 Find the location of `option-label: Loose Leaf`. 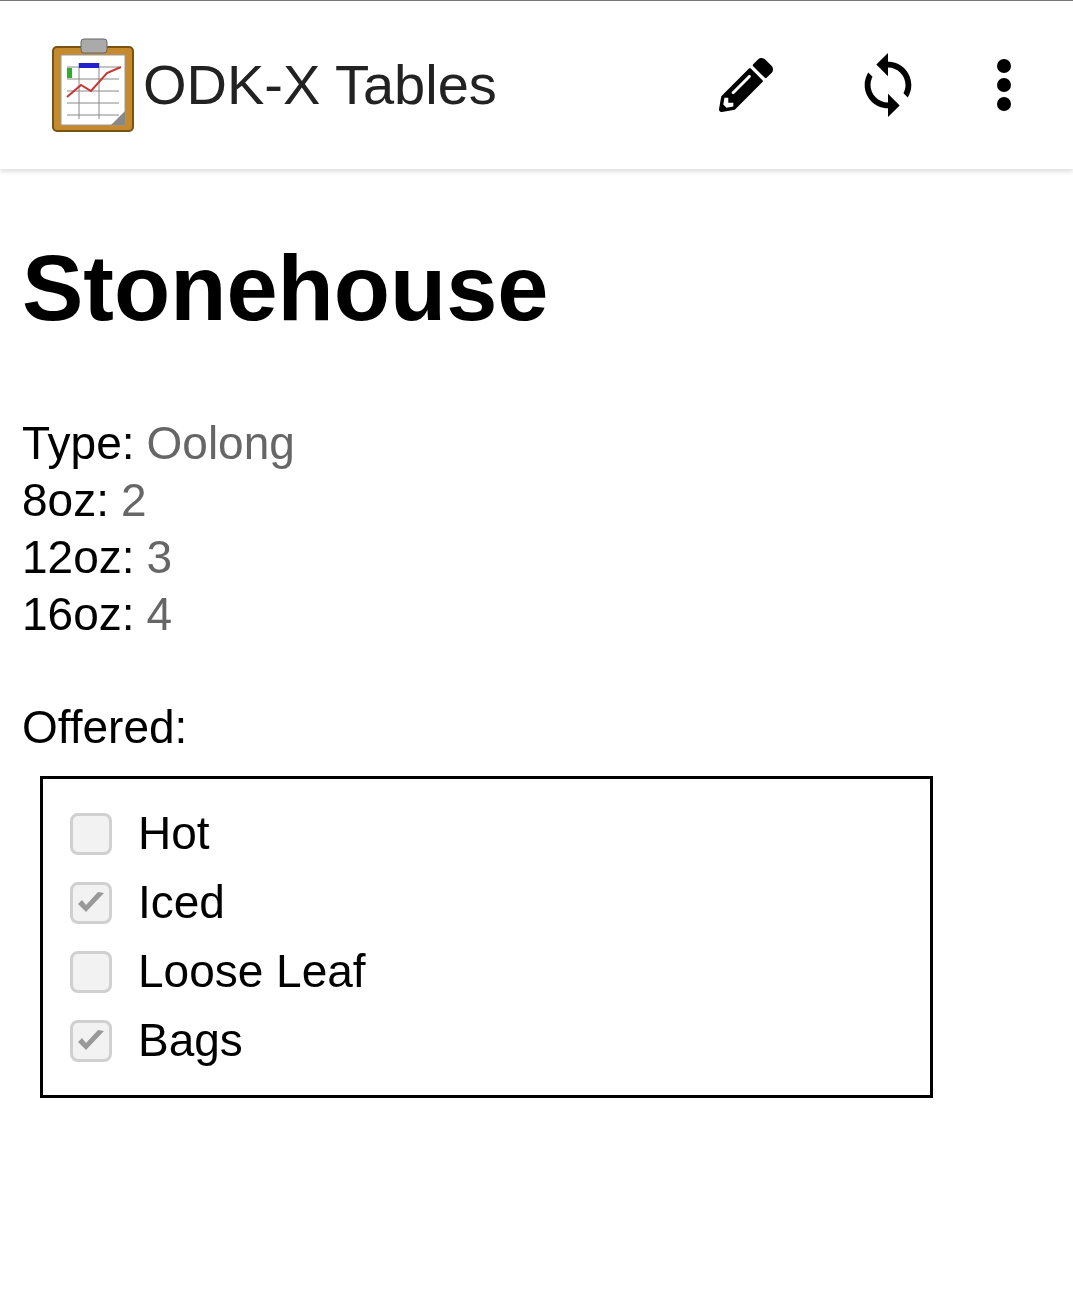

option-label: Loose Leaf is located at coordinates (252, 971).